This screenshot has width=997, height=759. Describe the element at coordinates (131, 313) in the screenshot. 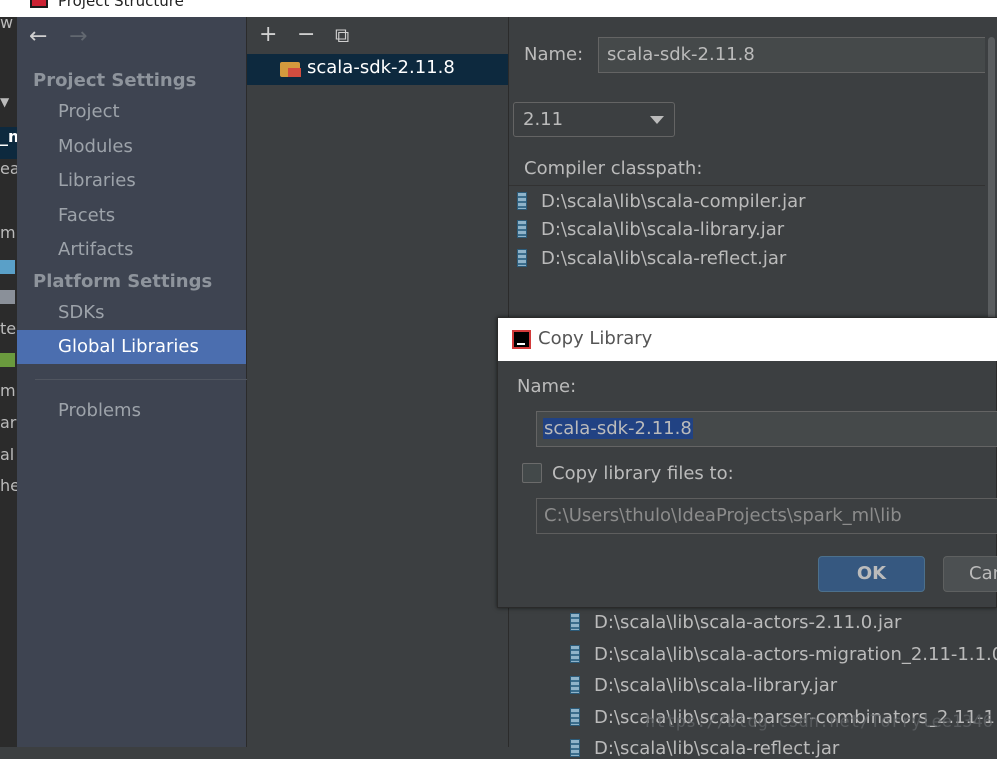

I see `sidebar-item-sdks: SDKs` at that location.